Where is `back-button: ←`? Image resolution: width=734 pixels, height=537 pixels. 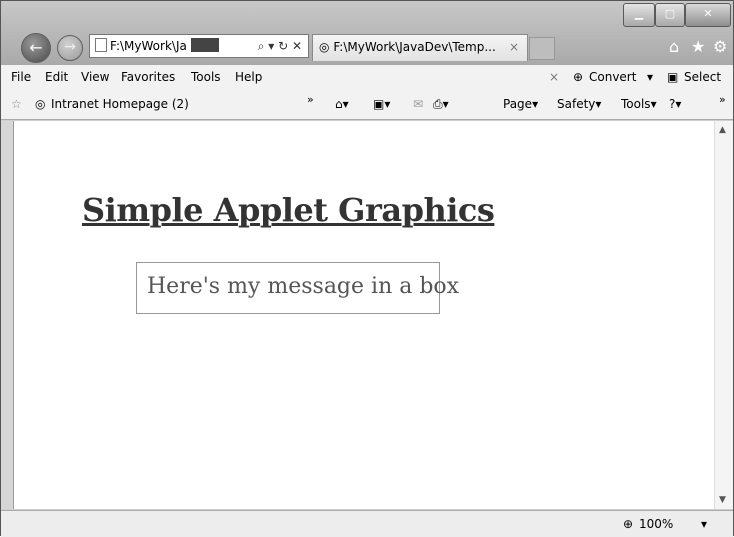
back-button: ← is located at coordinates (36, 48).